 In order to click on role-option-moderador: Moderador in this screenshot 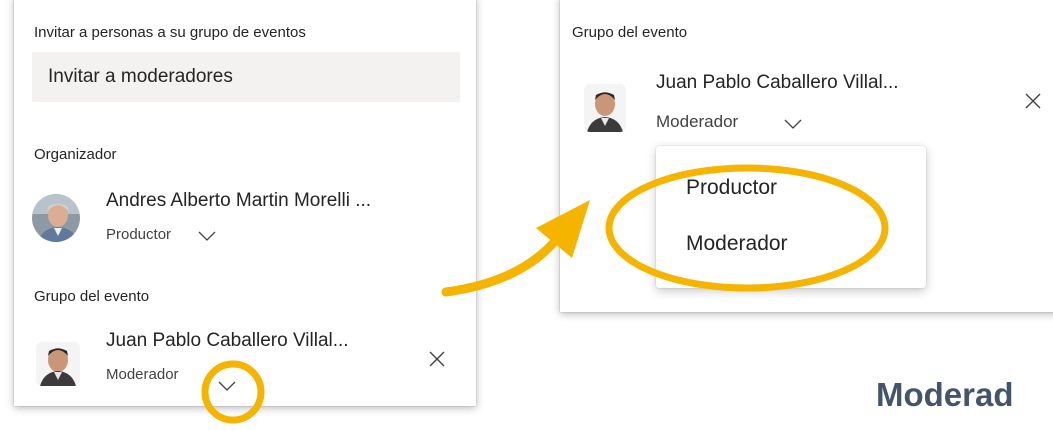, I will do `click(737, 244)`.